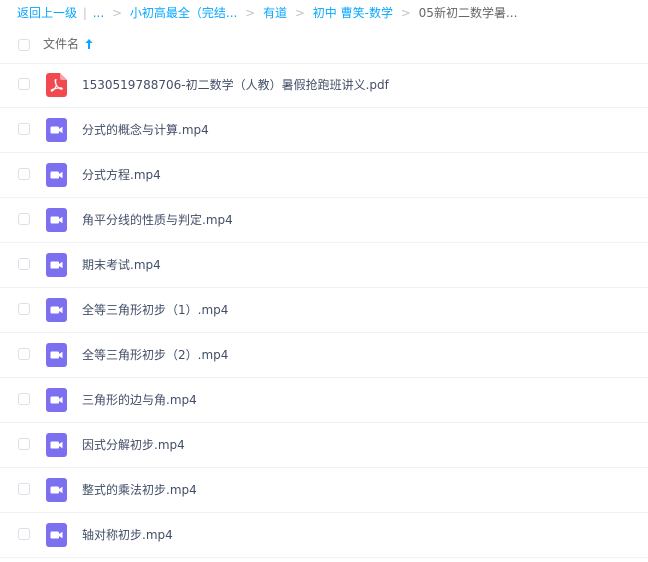 This screenshot has width=648, height=562. What do you see at coordinates (56, 85) in the screenshot?
I see `pdf-icon` at bounding box center [56, 85].